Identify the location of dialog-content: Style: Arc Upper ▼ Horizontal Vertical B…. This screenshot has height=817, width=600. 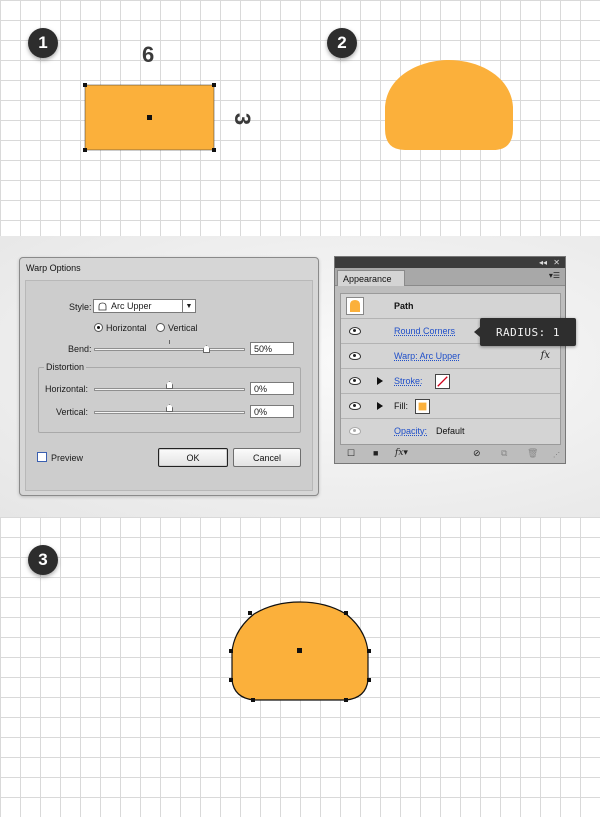
(169, 385).